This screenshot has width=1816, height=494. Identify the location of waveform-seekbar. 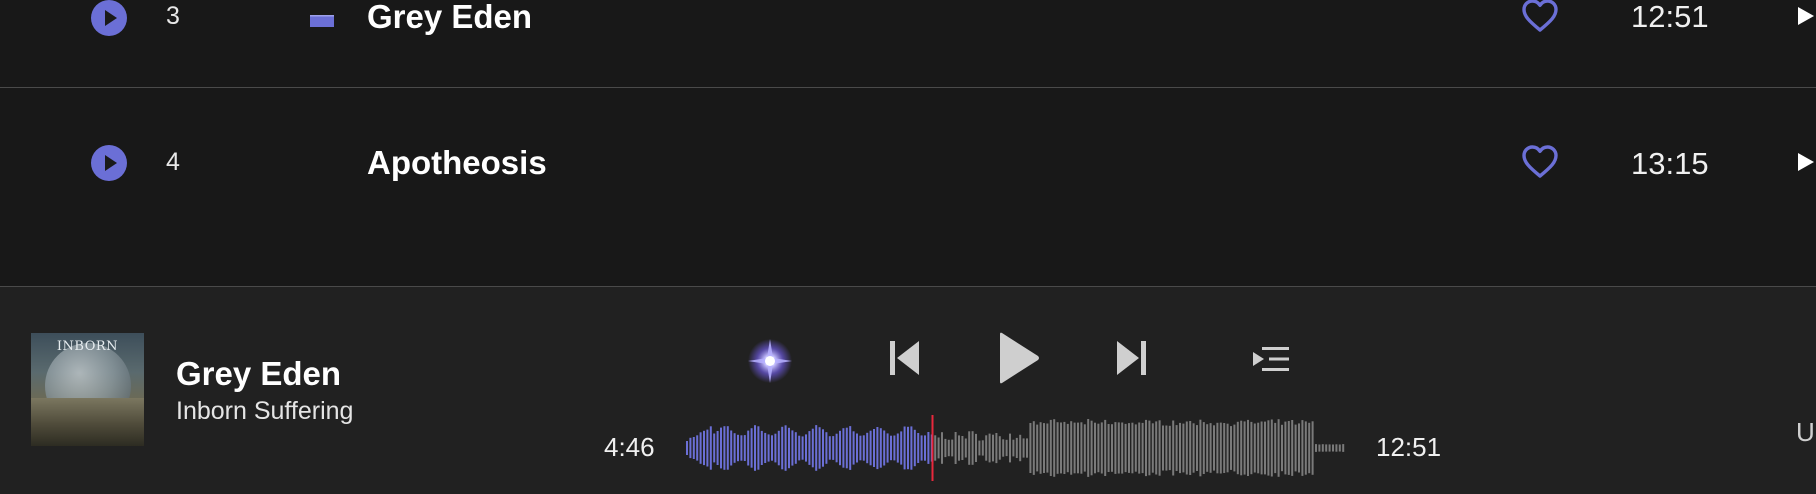
(1016, 448).